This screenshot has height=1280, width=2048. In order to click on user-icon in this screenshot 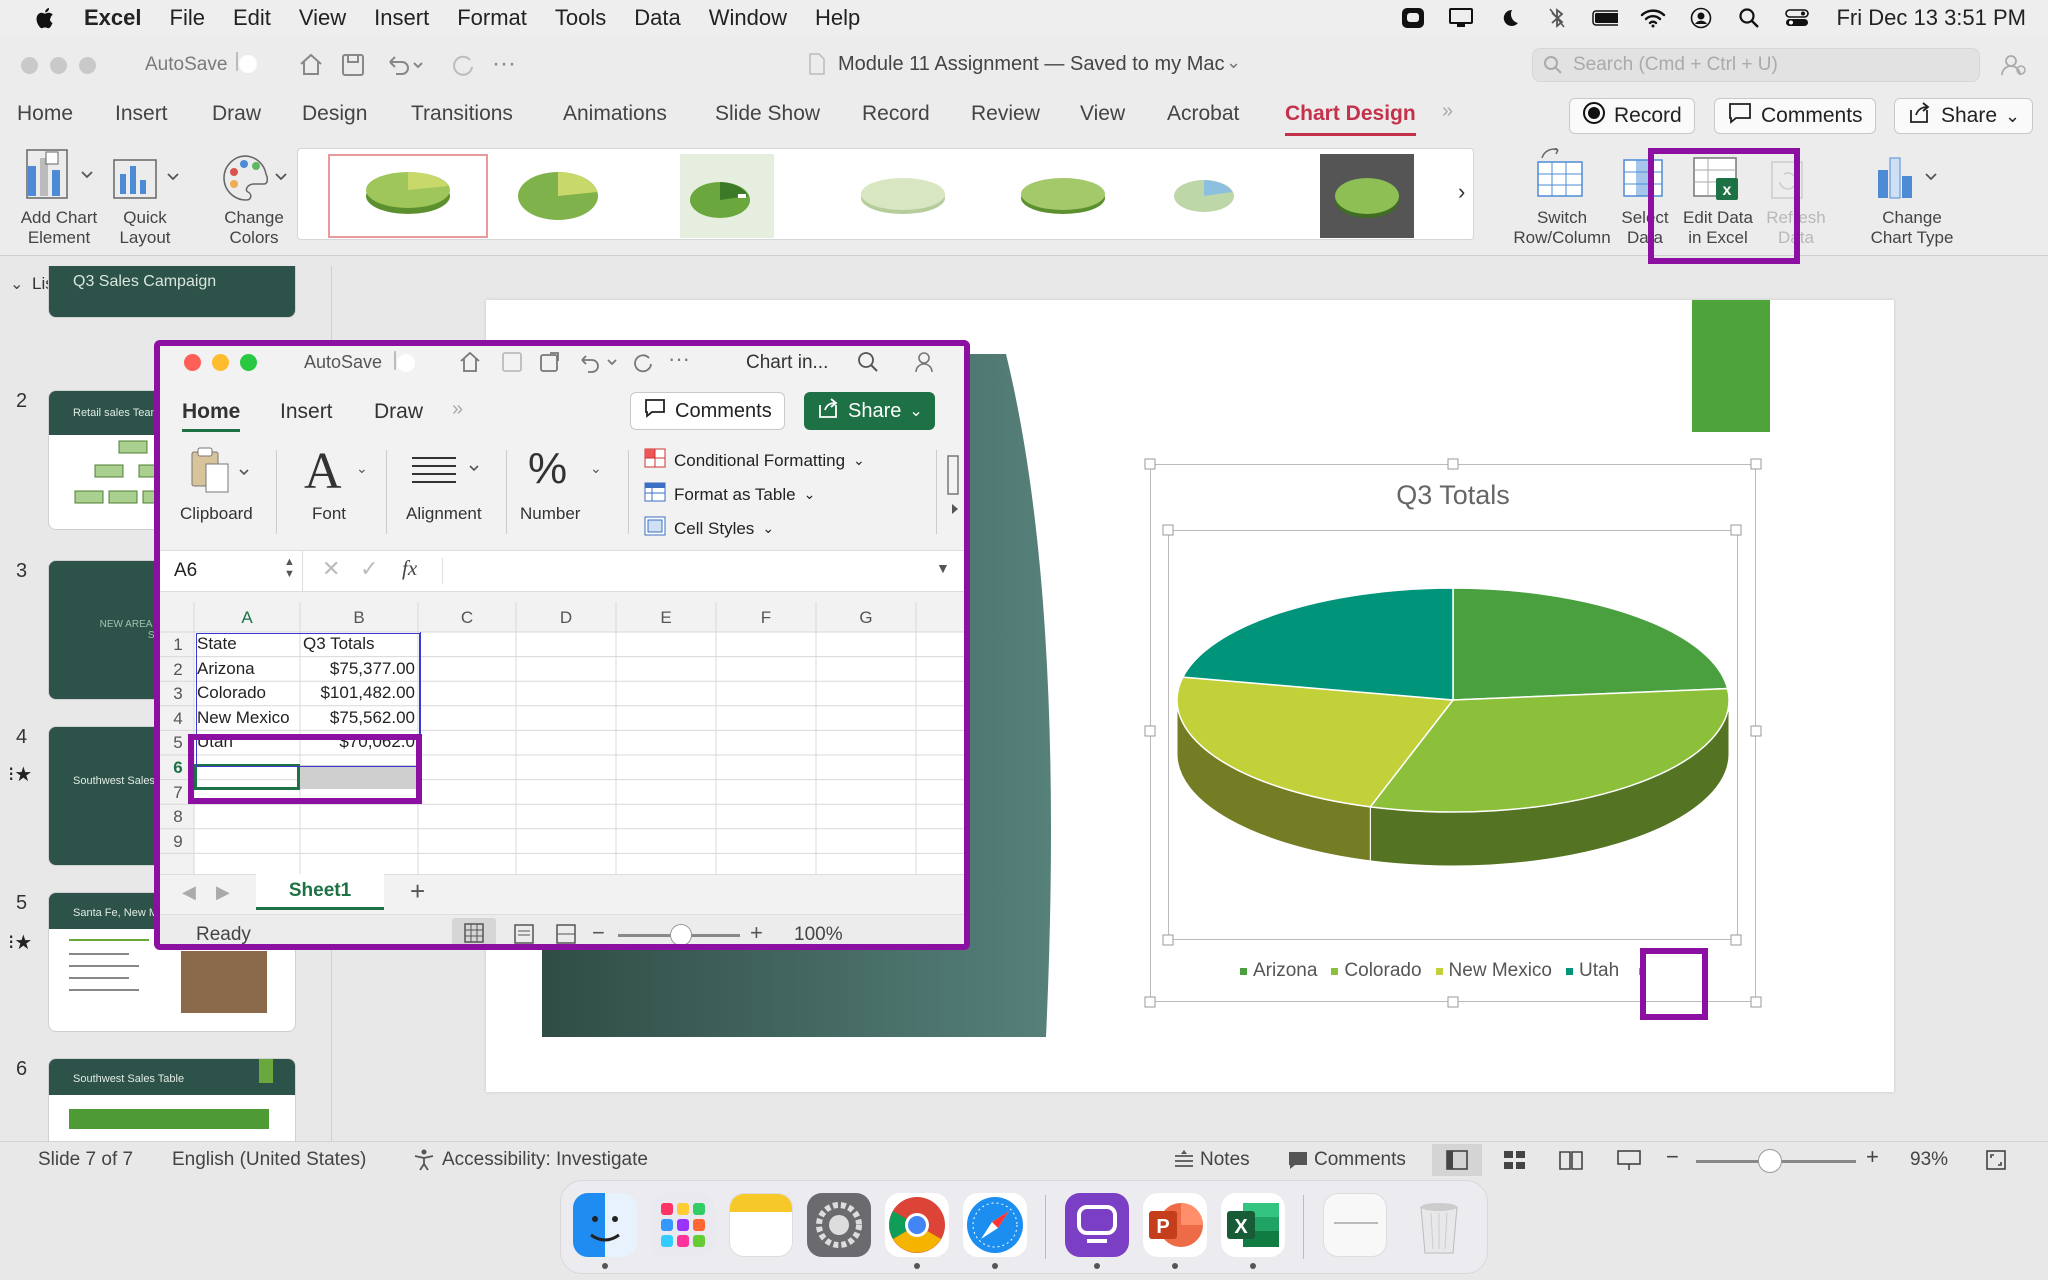, I will do `click(1701, 18)`.